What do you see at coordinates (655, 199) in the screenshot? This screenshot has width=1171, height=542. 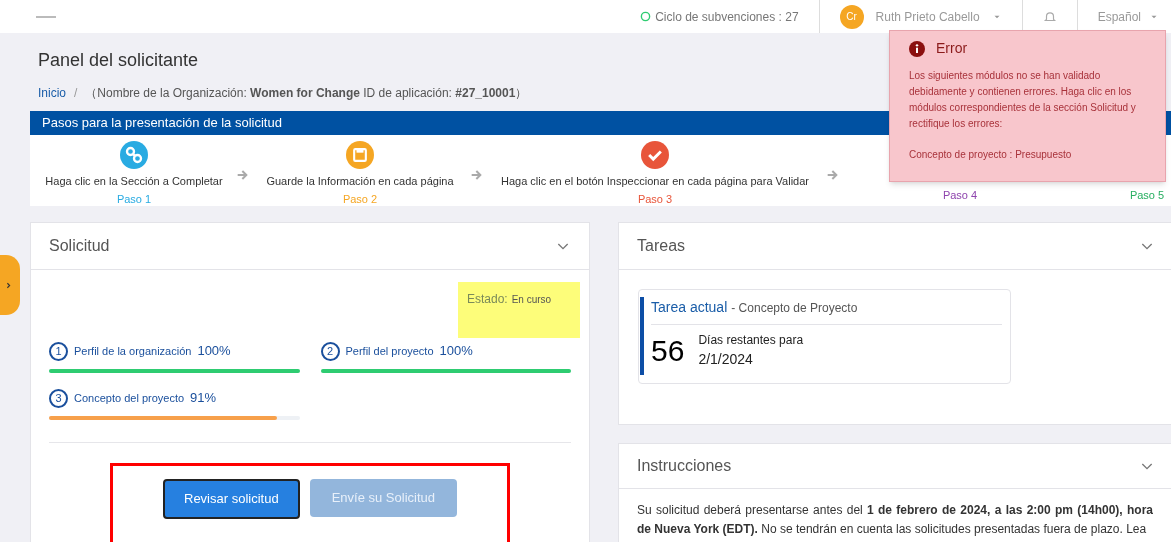 I see `step-label: Paso 3` at bounding box center [655, 199].